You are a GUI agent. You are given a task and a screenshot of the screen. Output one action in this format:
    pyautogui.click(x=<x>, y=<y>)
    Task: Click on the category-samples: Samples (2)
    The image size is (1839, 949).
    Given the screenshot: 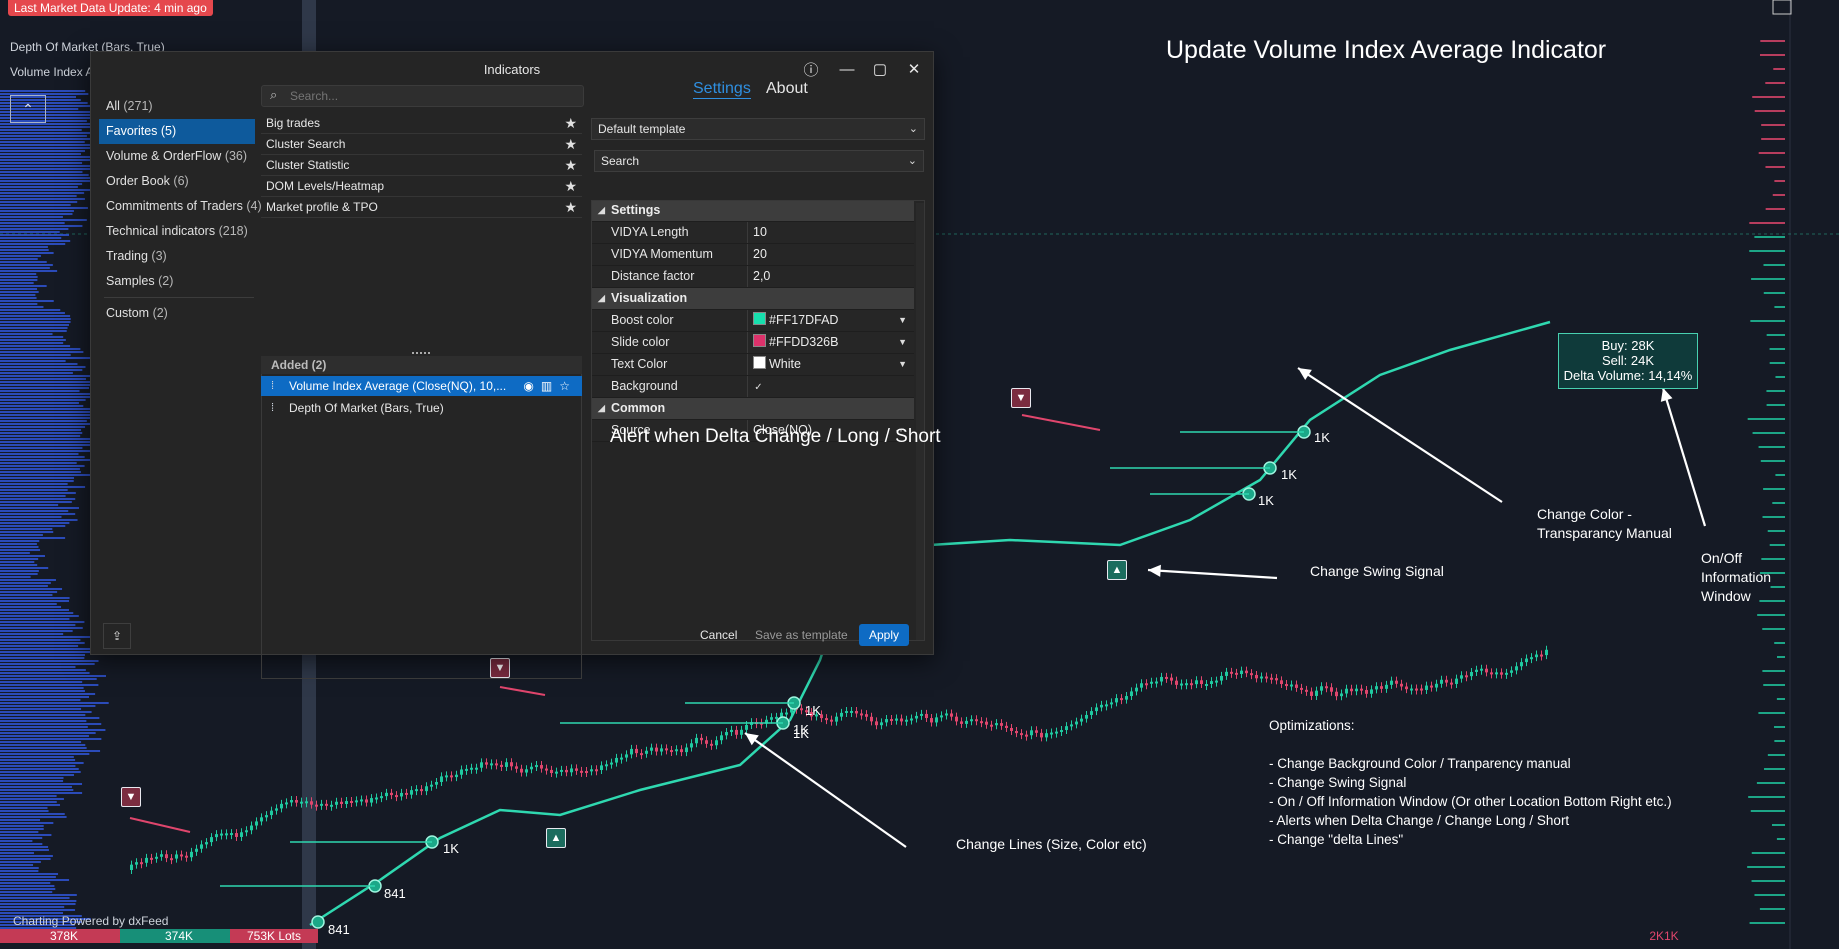 What is the action you would take?
    pyautogui.click(x=177, y=281)
    